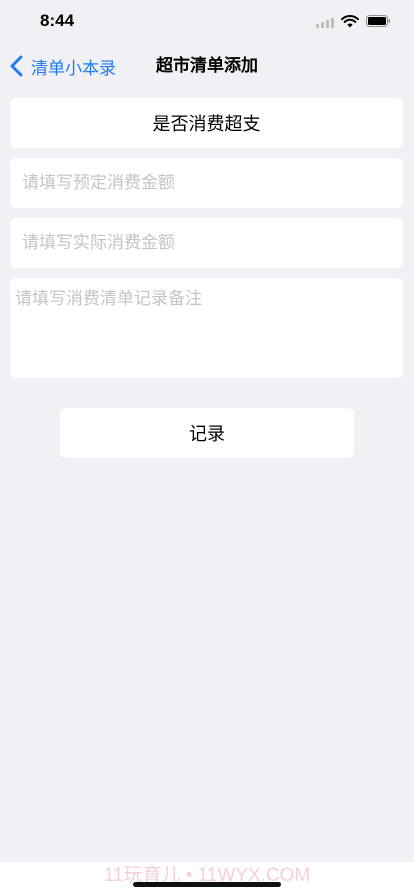 Image resolution: width=414 pixels, height=896 pixels. What do you see at coordinates (57, 20) in the screenshot?
I see `status-time: 8:44` at bounding box center [57, 20].